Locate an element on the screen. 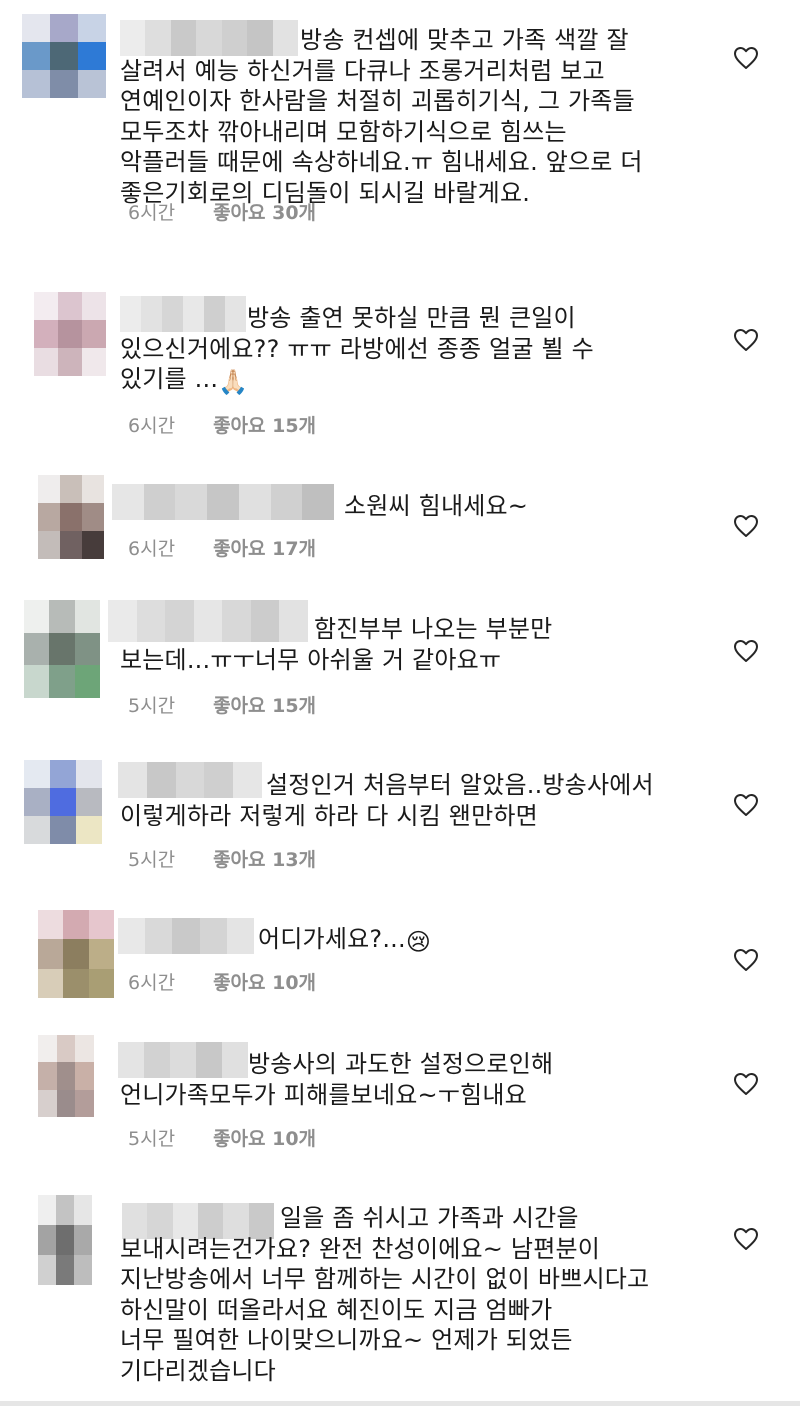  comment-meta: 6시간 좋아요 17개 is located at coordinates (222, 547).